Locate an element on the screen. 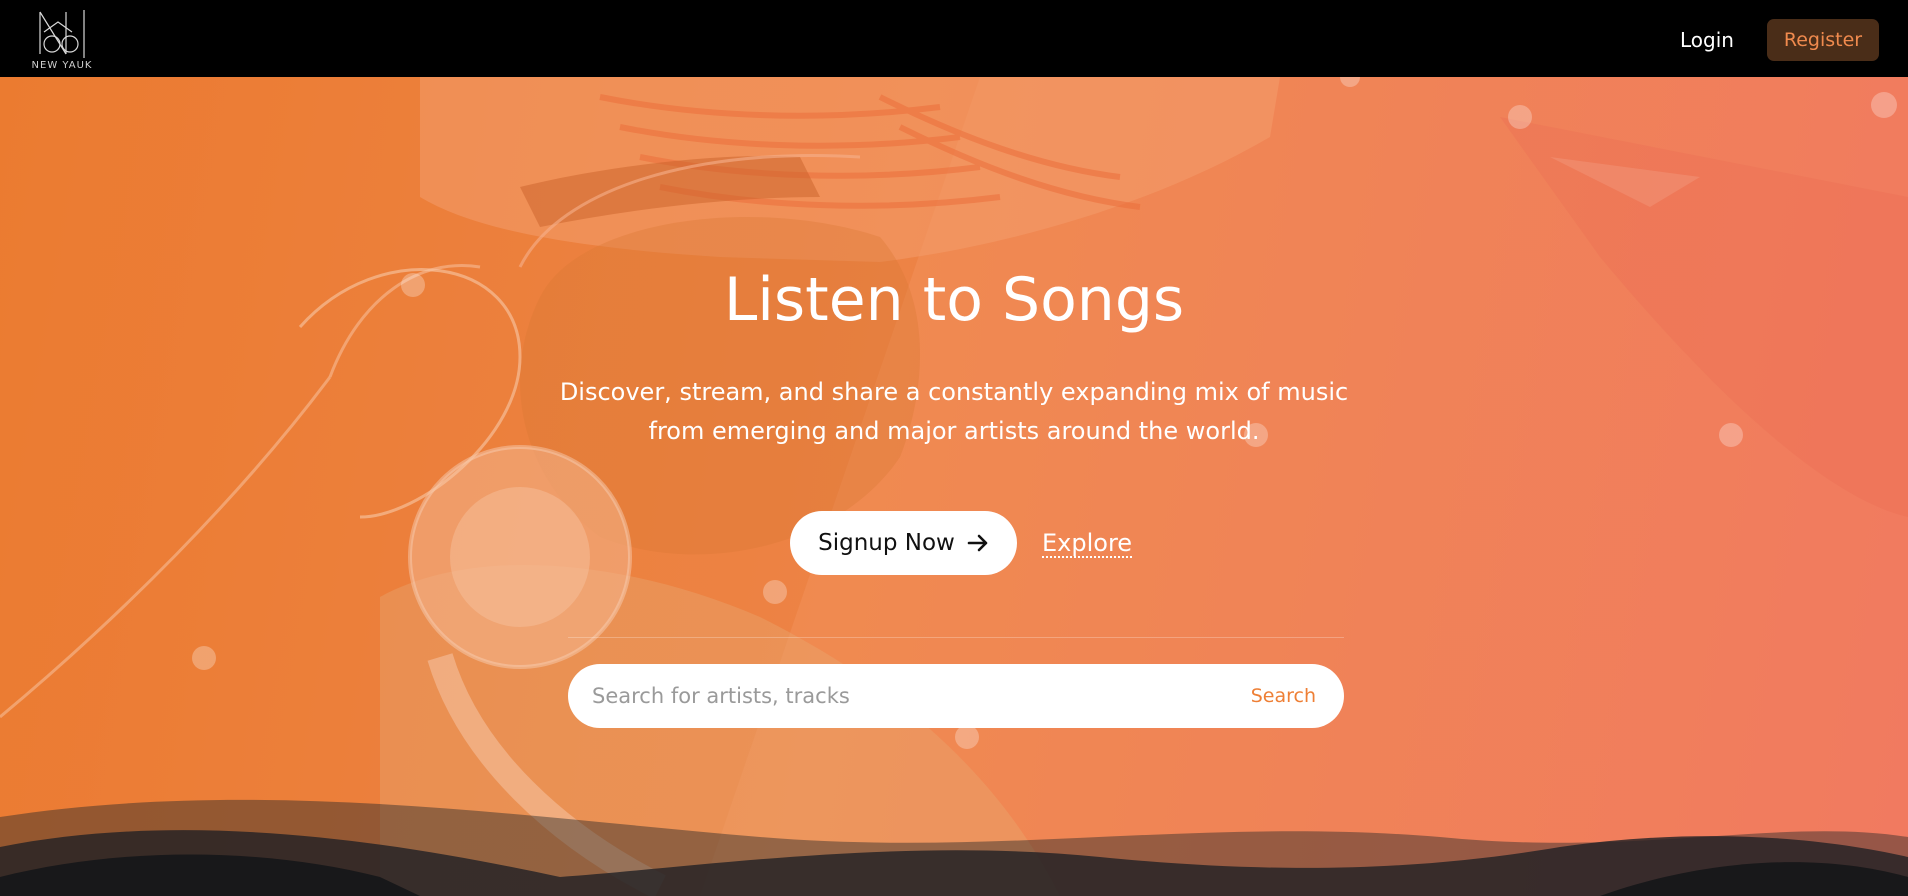 The height and width of the screenshot is (896, 1908). hero-divider is located at coordinates (956, 637).